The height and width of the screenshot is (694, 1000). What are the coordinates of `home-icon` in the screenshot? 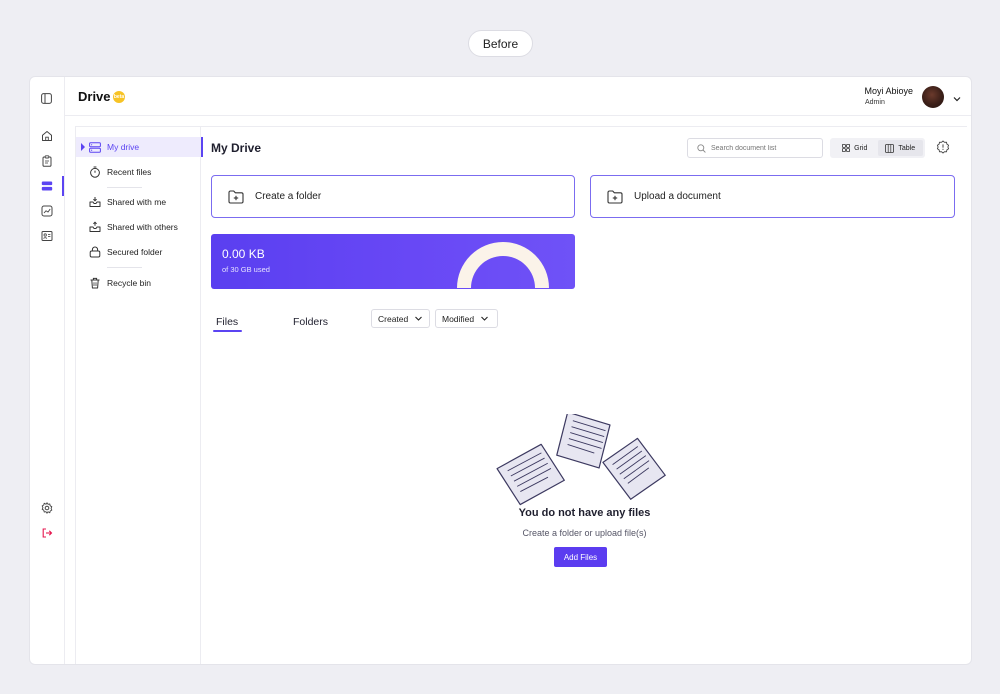 It's located at (46, 135).